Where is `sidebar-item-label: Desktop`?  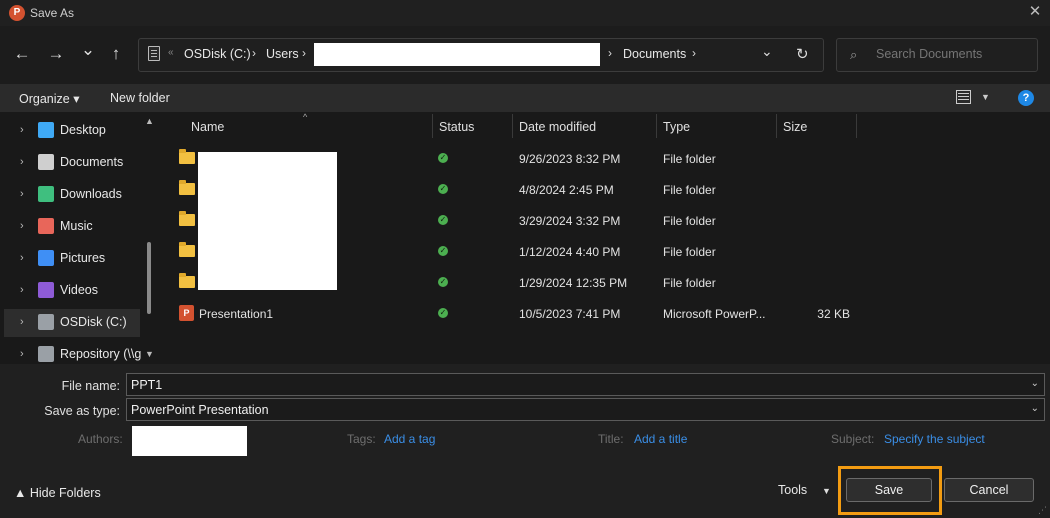
sidebar-item-label: Desktop is located at coordinates (83, 130).